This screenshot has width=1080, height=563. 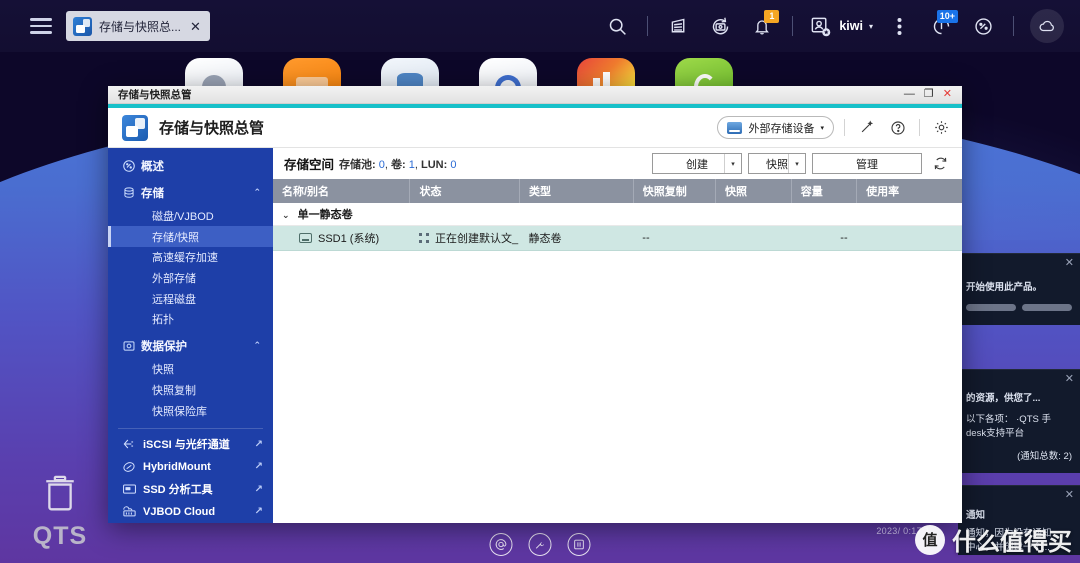 What do you see at coordinates (983, 26) in the screenshot?
I see `dashboard-icon` at bounding box center [983, 26].